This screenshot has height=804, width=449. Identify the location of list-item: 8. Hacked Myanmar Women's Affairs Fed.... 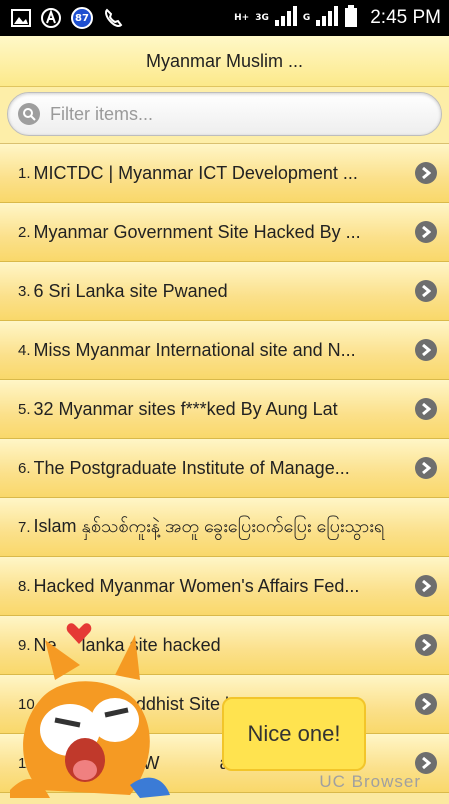
(224, 586).